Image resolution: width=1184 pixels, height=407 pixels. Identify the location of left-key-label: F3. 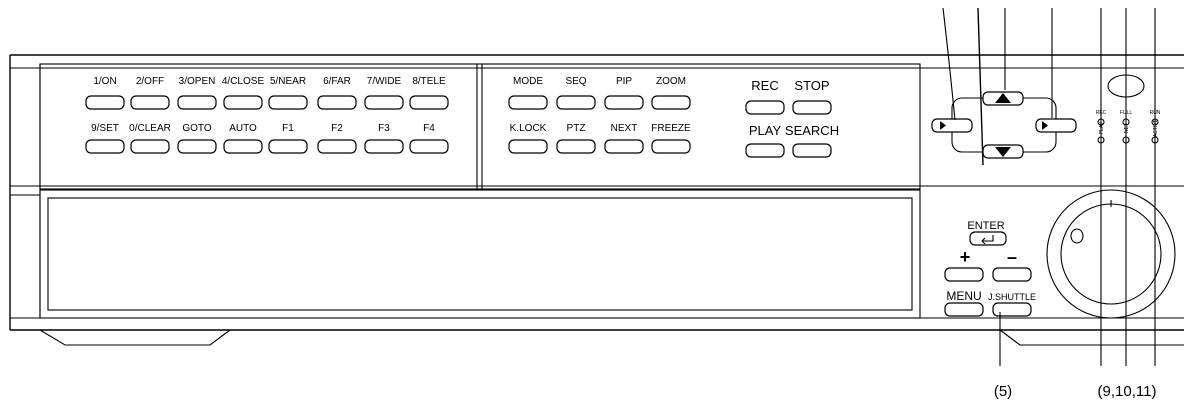
(384, 128).